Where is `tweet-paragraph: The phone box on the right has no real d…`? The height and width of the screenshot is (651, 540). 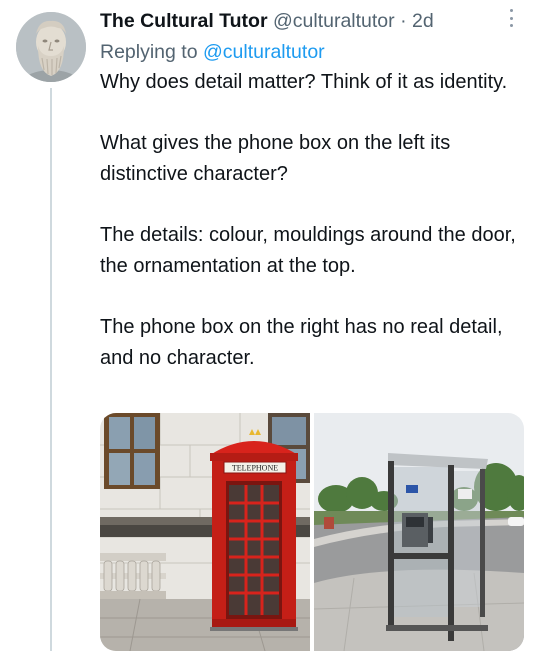
tweet-paragraph: The phone box on the right has no real d… is located at coordinates (301, 342).